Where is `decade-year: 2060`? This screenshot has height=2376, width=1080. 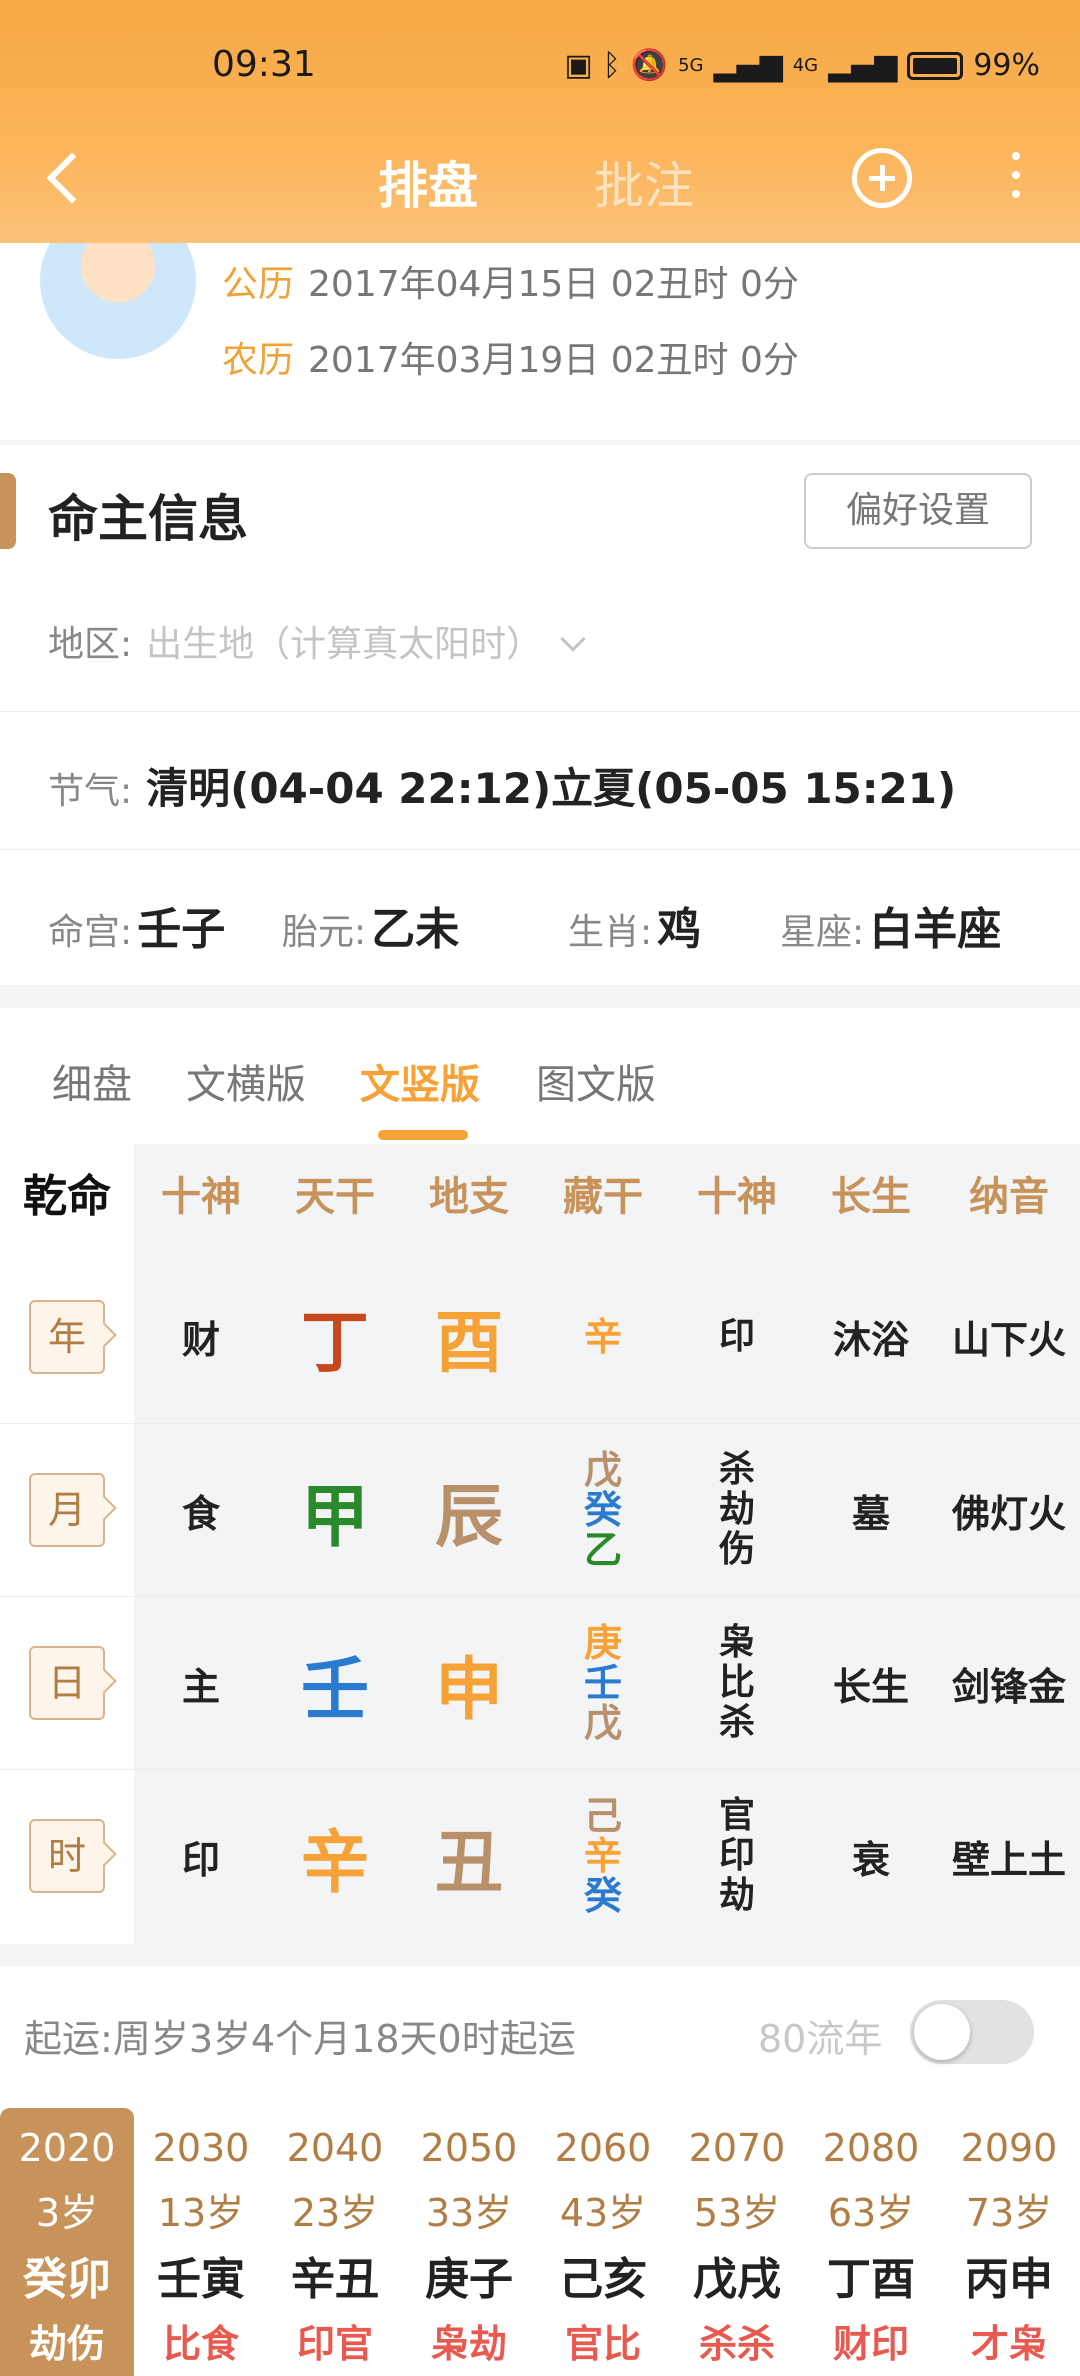
decade-year: 2060 is located at coordinates (603, 2148).